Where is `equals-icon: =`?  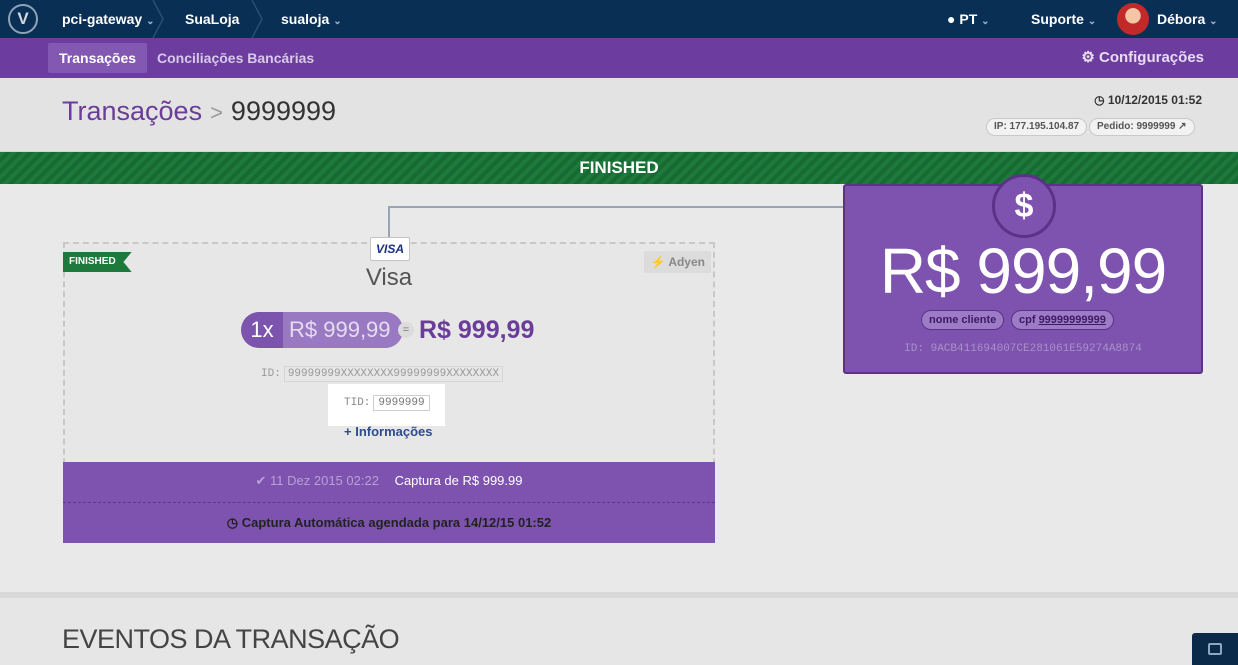 equals-icon: = is located at coordinates (406, 330).